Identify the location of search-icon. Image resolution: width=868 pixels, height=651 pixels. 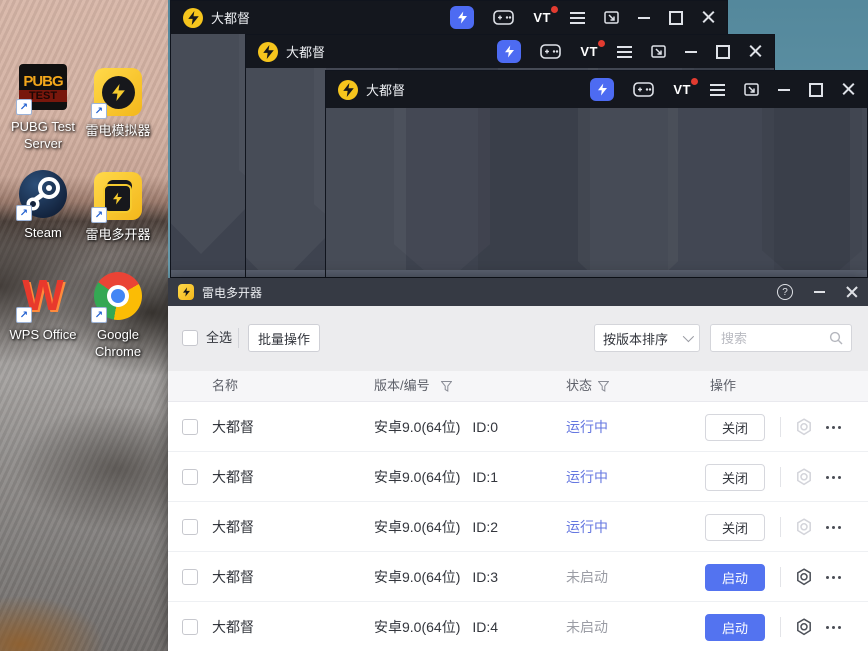
(836, 338).